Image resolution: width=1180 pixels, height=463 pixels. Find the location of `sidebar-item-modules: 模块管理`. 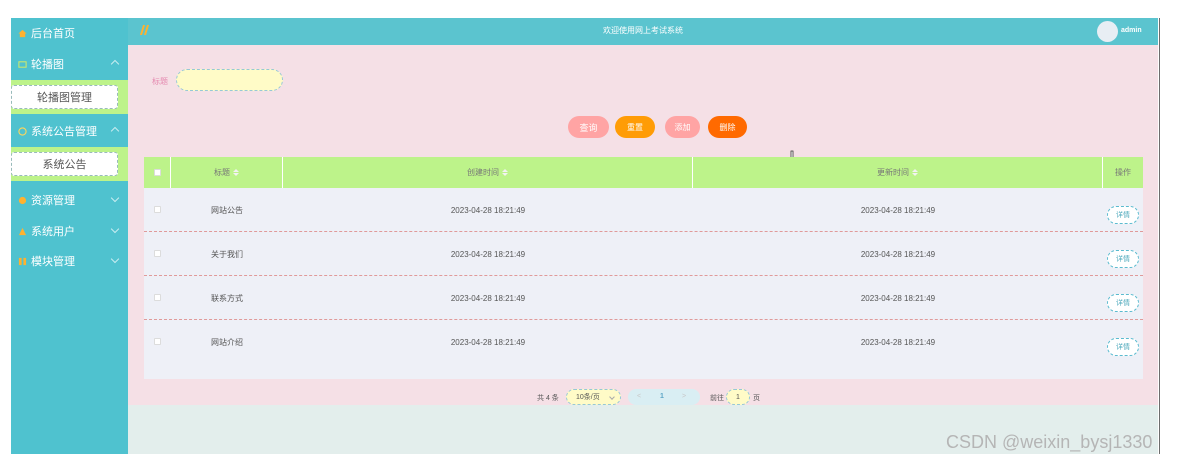

sidebar-item-modules: 模块管理 is located at coordinates (69, 261).